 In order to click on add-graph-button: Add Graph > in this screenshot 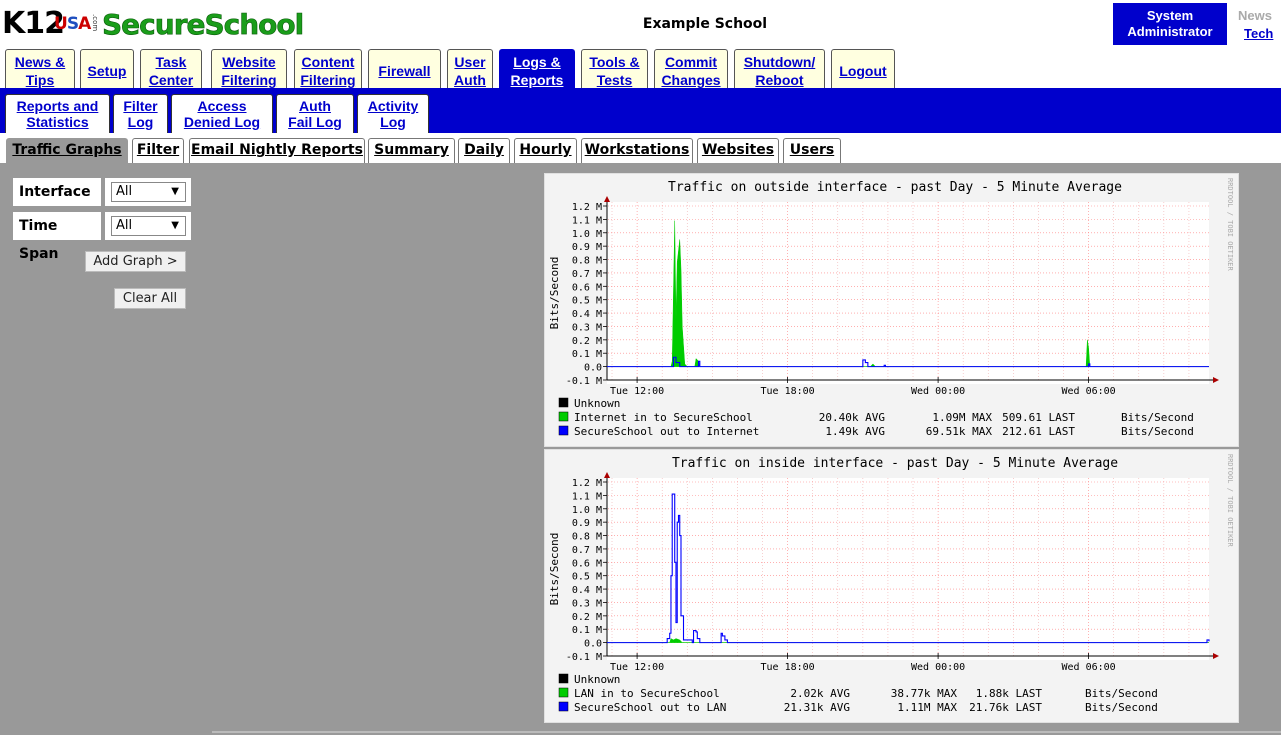, I will do `click(135, 261)`.